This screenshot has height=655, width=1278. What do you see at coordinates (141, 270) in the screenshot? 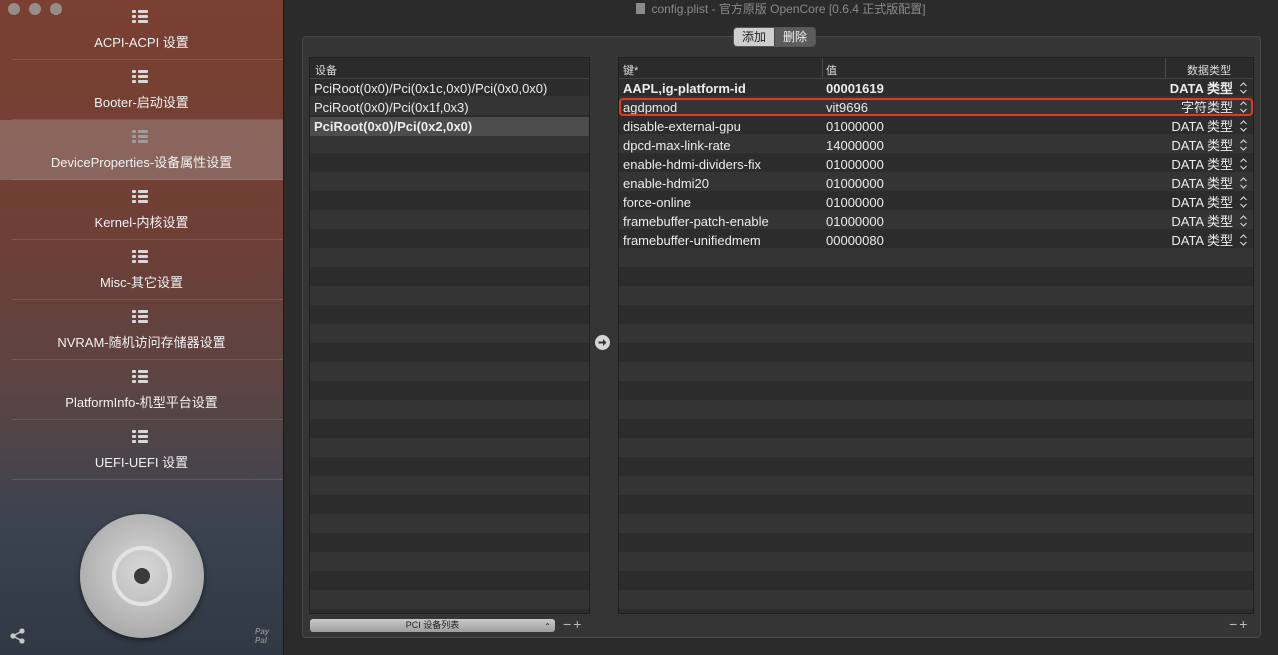
I see `sidebar-item: Misc-其它设置` at bounding box center [141, 270].